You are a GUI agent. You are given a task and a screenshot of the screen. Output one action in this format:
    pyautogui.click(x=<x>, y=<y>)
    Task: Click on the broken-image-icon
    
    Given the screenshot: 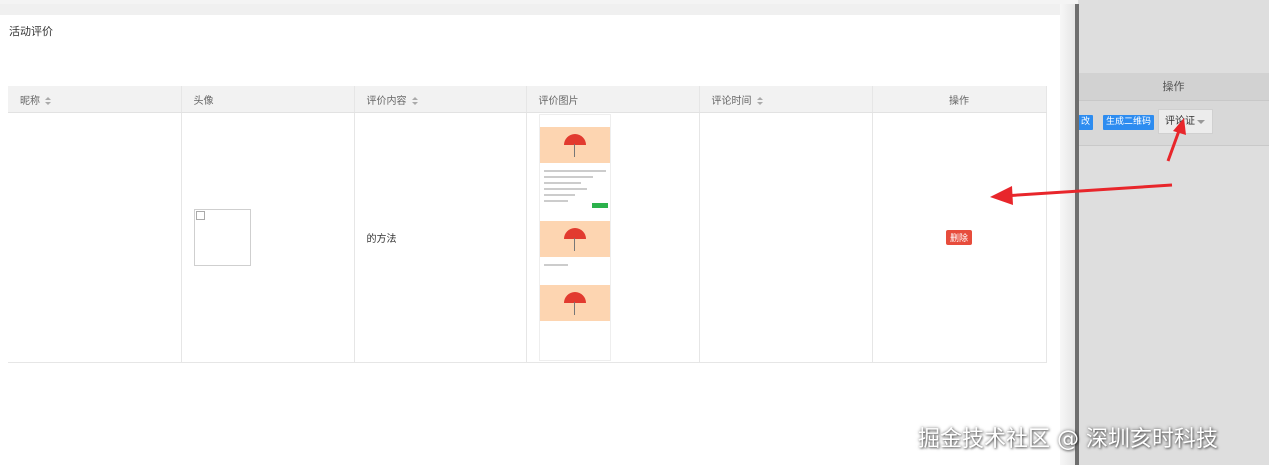 What is the action you would take?
    pyautogui.click(x=200, y=215)
    